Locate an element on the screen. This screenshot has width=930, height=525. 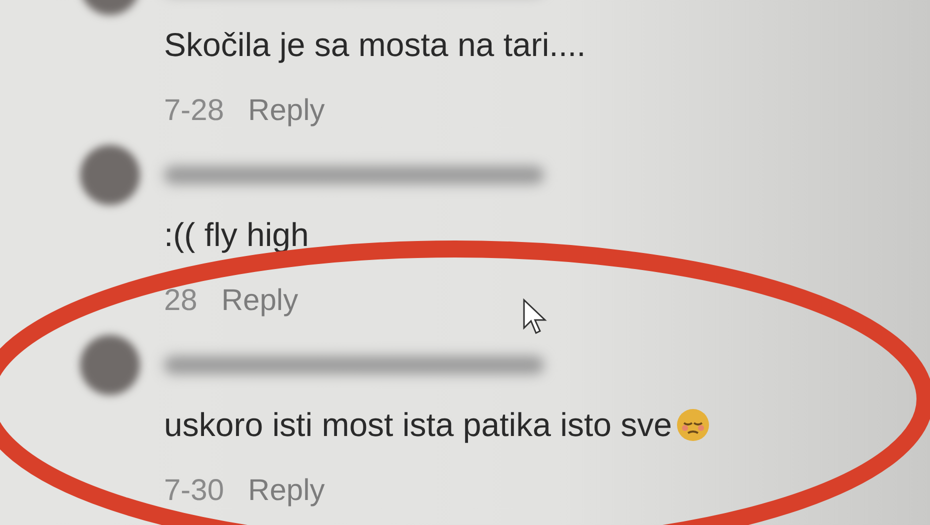
sad-face-icon is located at coordinates (693, 425).